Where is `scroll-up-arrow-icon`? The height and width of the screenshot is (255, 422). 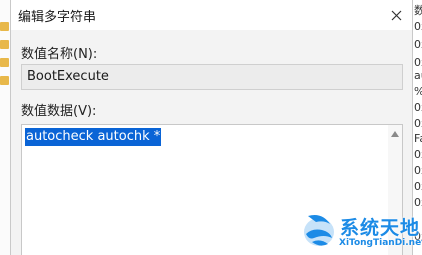
scroll-up-arrow-icon is located at coordinates (395, 134).